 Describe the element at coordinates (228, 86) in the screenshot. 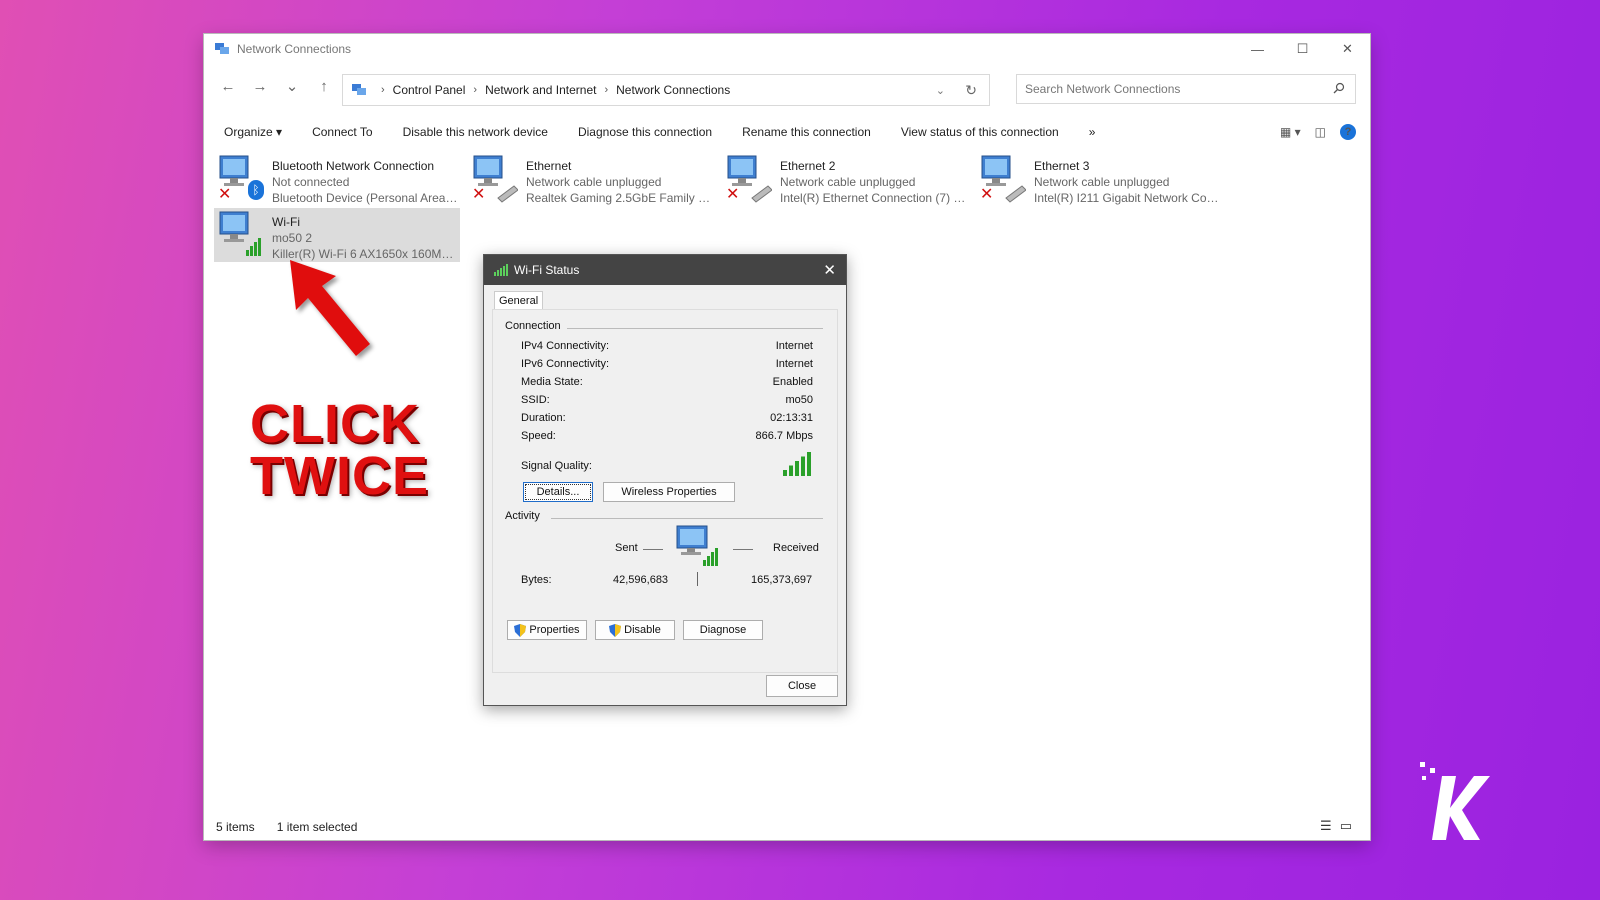

I see `back-button: ←` at that location.